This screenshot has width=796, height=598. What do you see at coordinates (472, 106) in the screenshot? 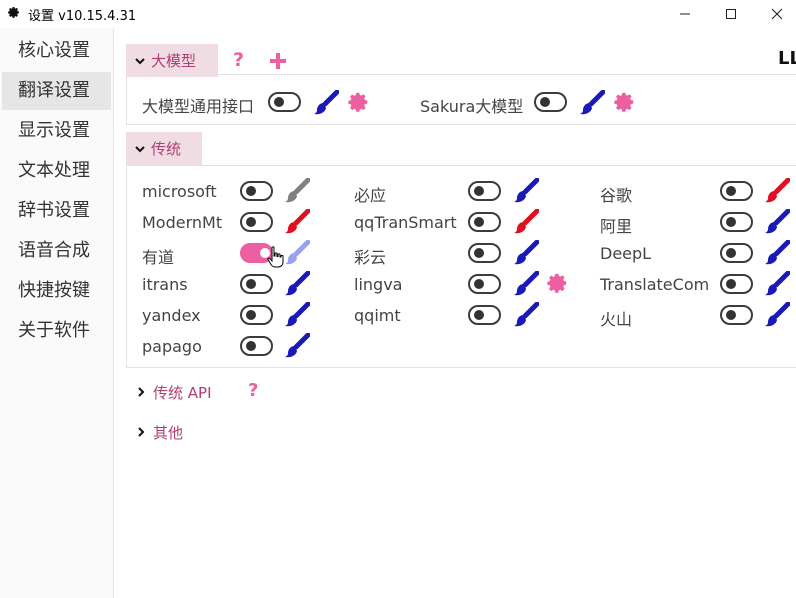
I see `llm-item-label: Sakura大模型` at bounding box center [472, 106].